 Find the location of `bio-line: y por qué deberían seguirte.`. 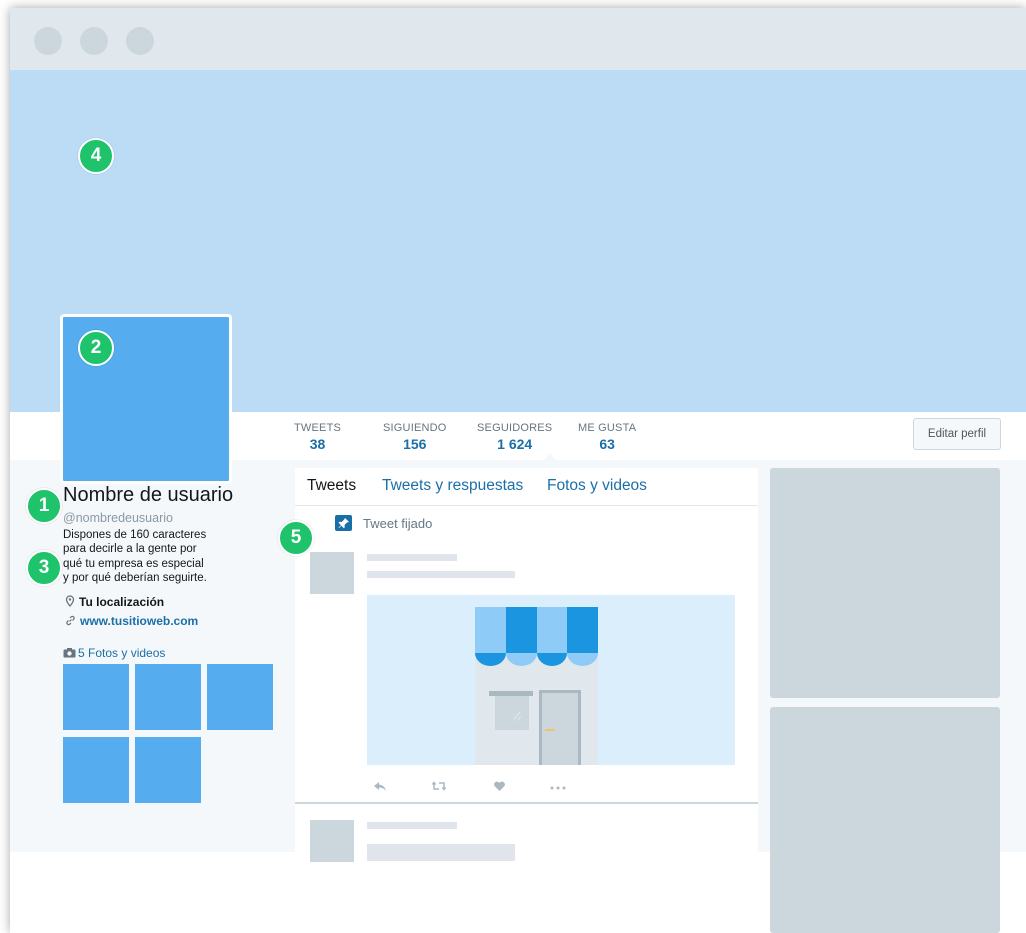

bio-line: y por qué deberían seguirte. is located at coordinates (135, 577).